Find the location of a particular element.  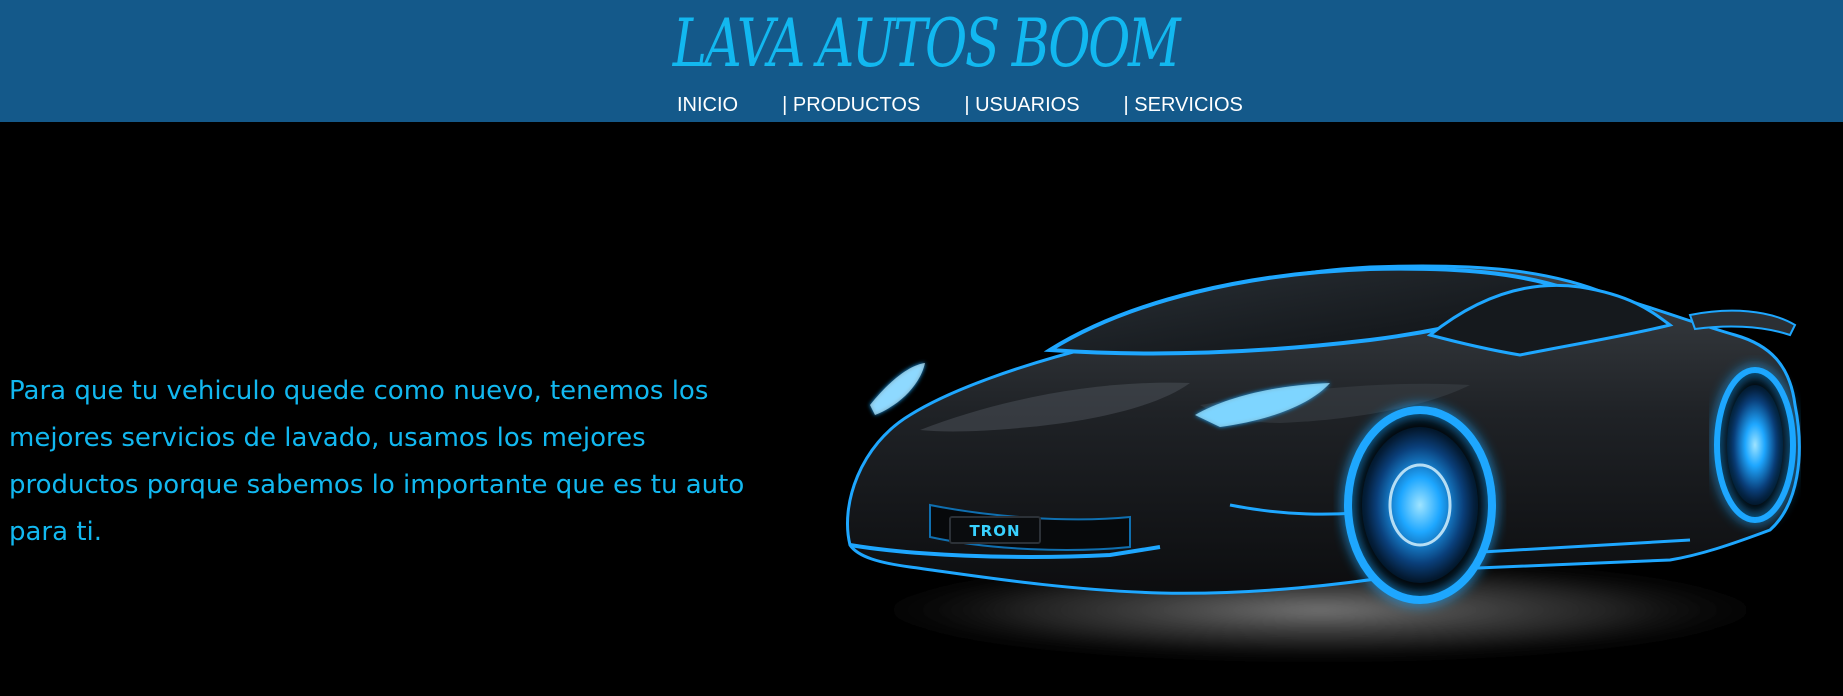

nav-link-productos: | PRODUCTOS is located at coordinates (851, 105).